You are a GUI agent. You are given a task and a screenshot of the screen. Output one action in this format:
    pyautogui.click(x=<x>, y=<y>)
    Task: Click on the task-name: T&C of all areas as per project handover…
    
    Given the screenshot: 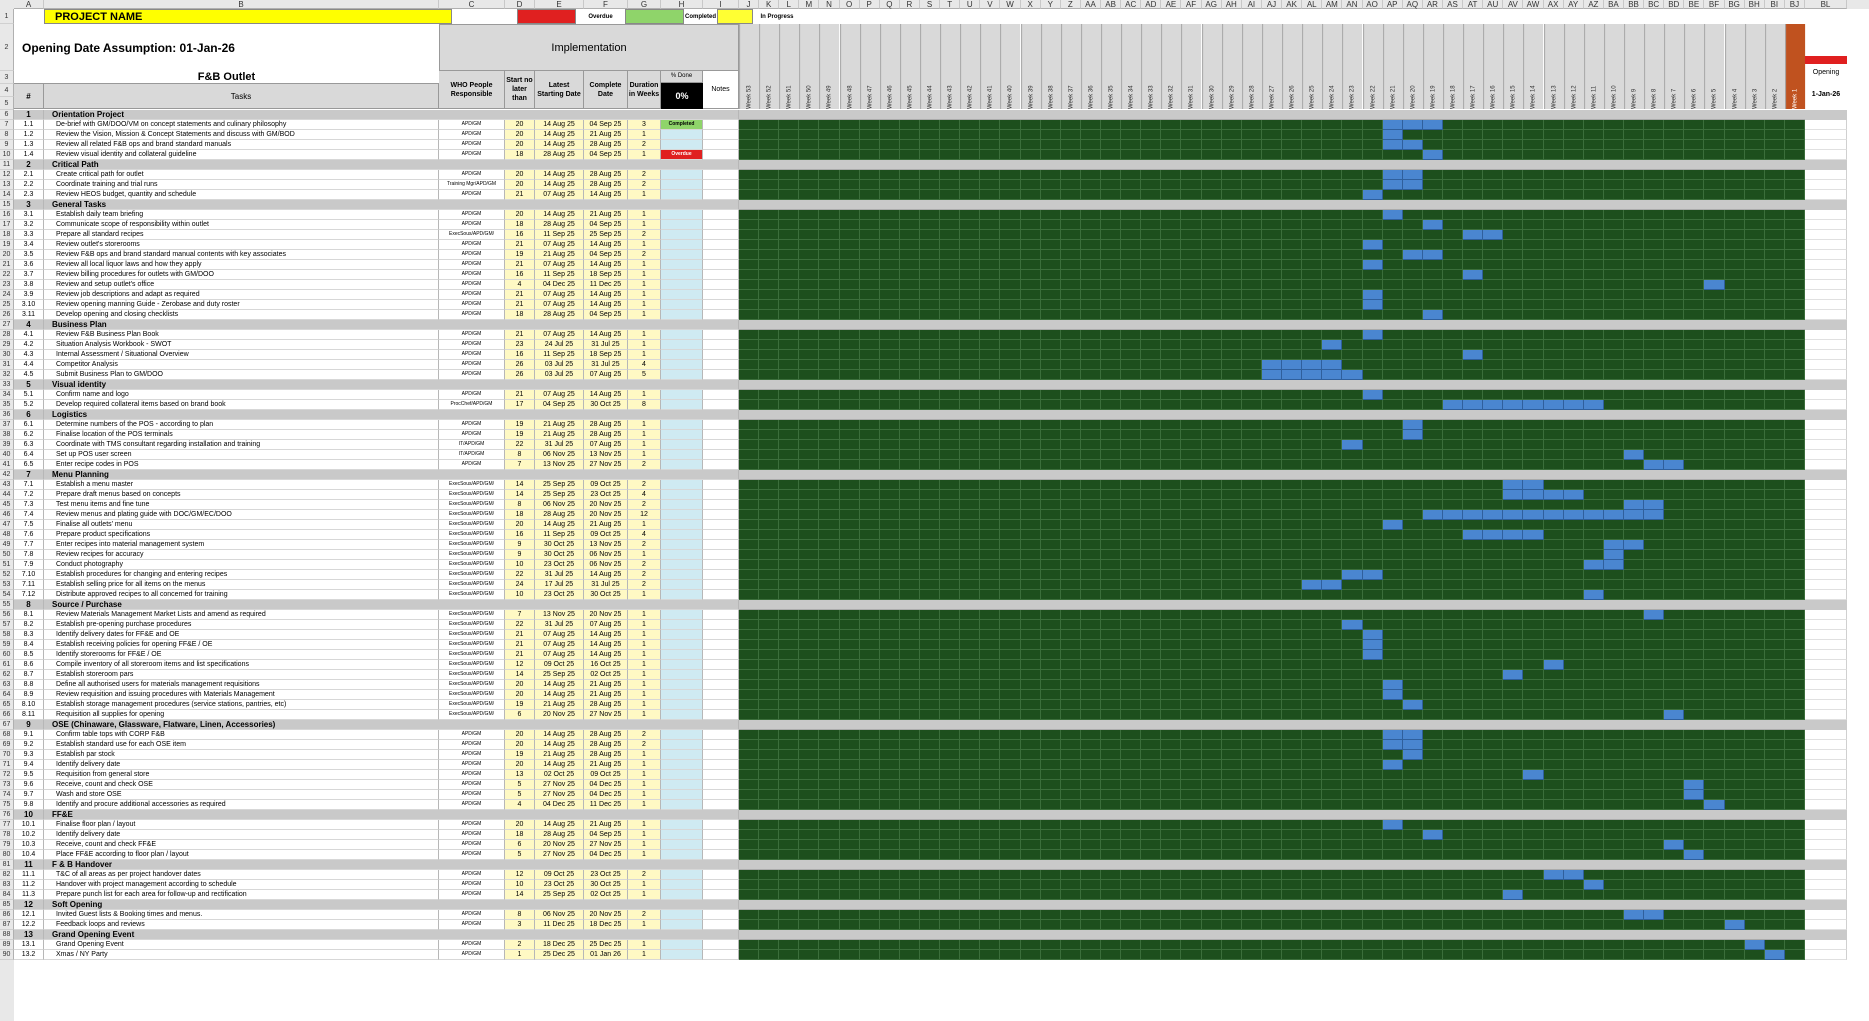 What is the action you would take?
    pyautogui.click(x=241, y=875)
    